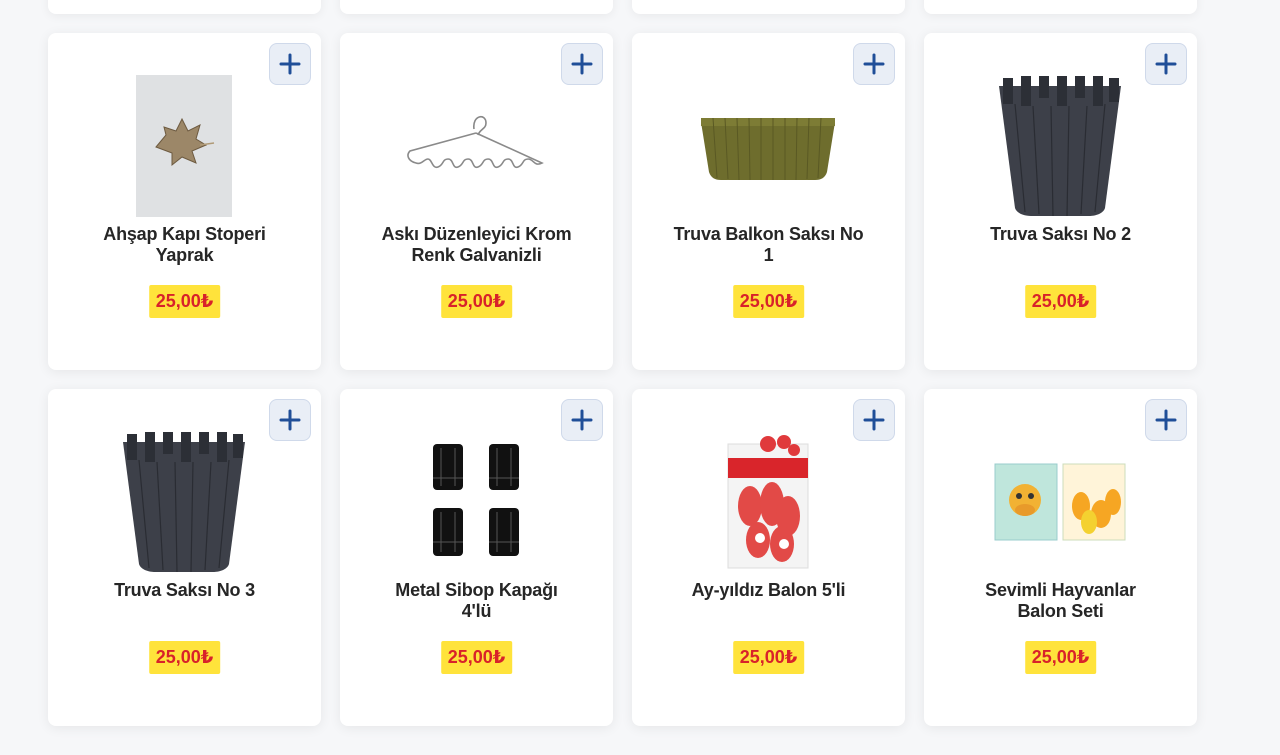 This screenshot has width=1280, height=755. I want to click on product-name: Truva Saksı No 2, so click(1060, 234).